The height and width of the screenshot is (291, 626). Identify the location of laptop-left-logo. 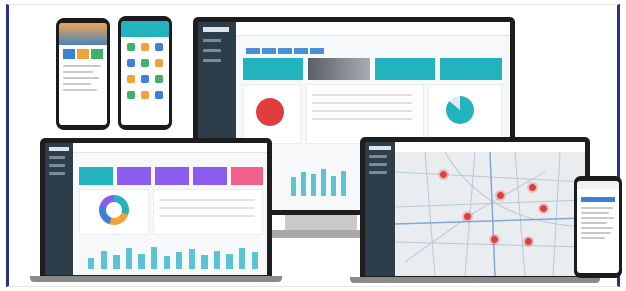
(59, 149).